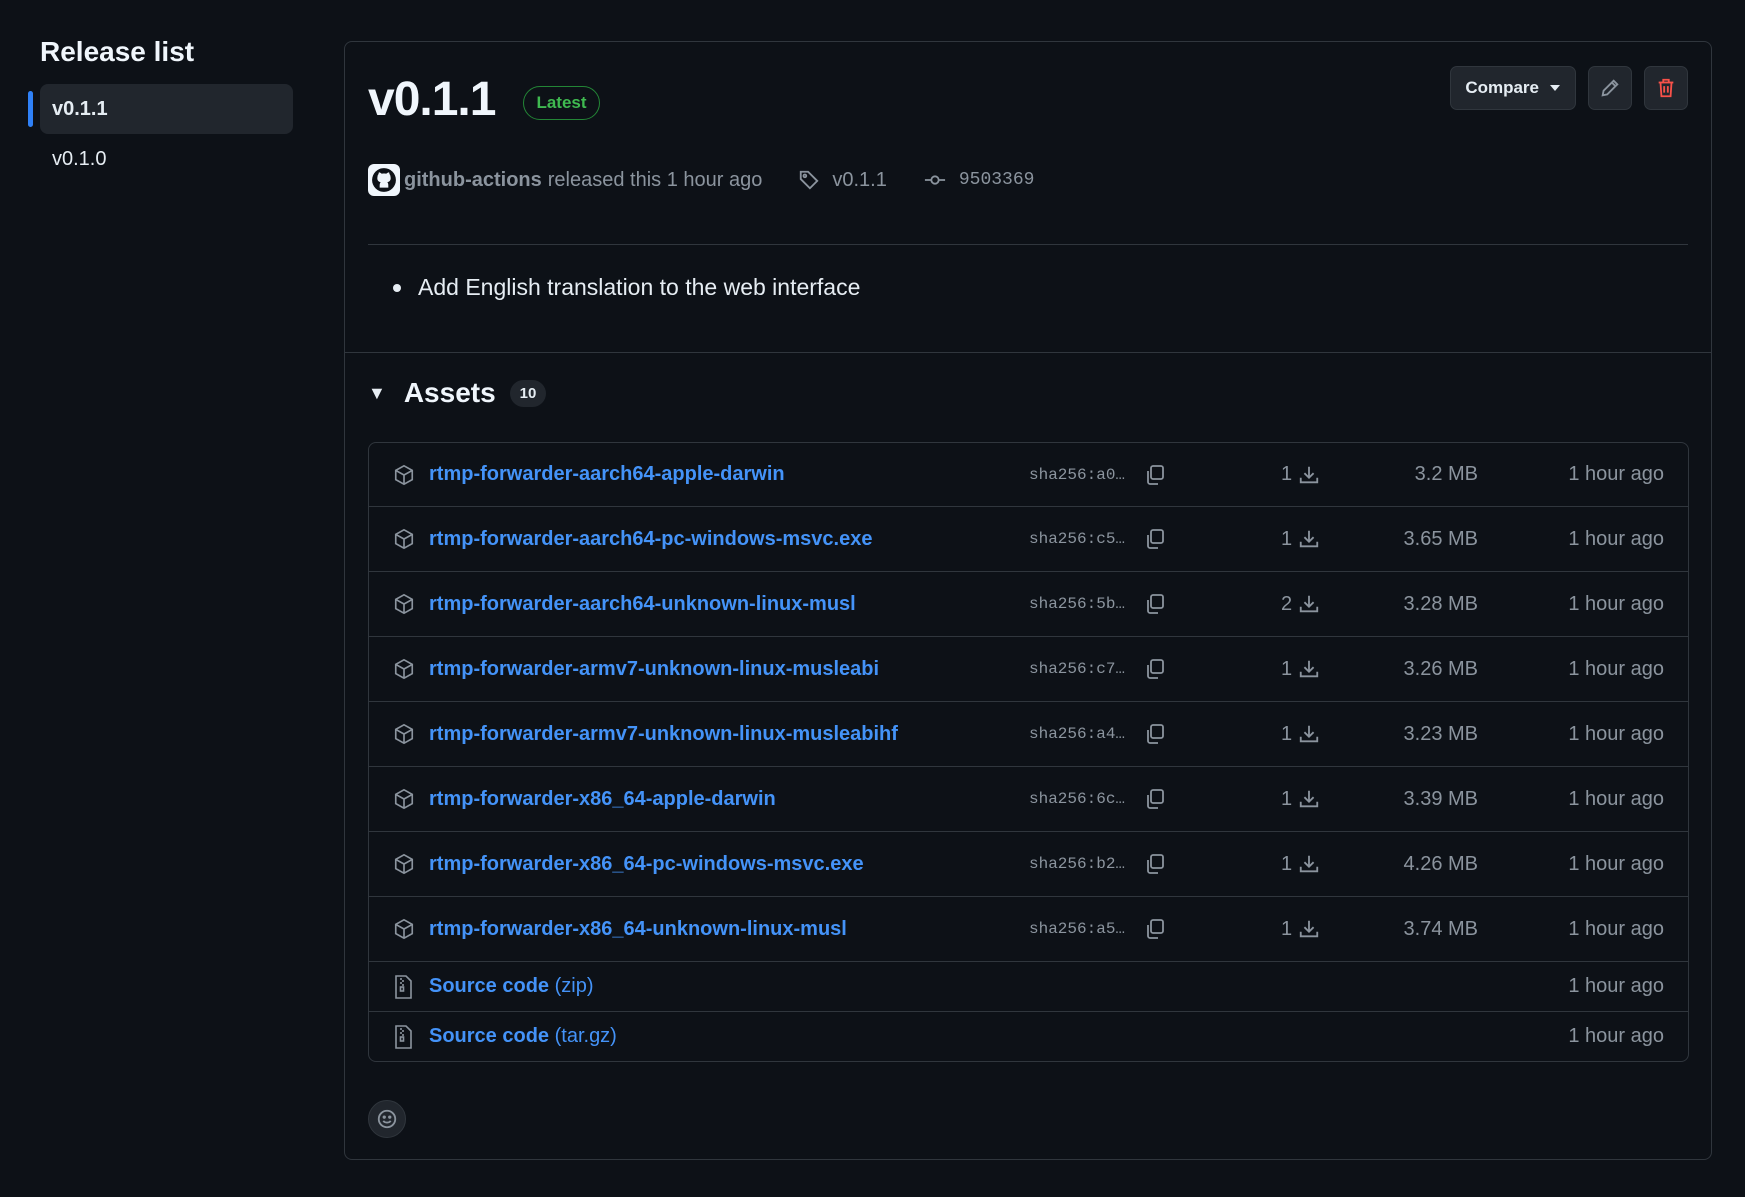  Describe the element at coordinates (655, 179) in the screenshot. I see `released-text: released this 1 hour ago` at that location.